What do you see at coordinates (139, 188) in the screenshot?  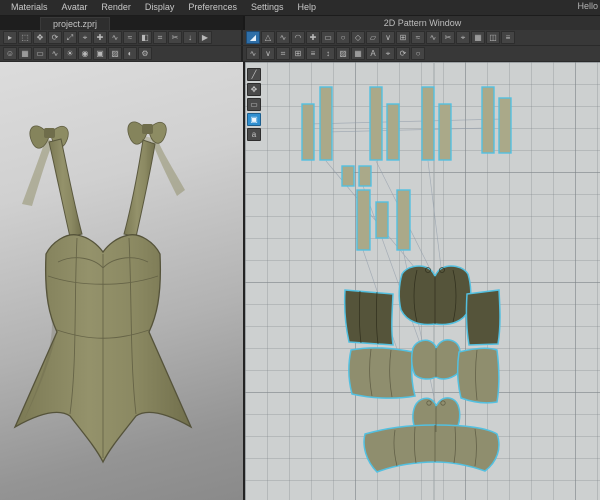 I see `strap-right` at bounding box center [139, 188].